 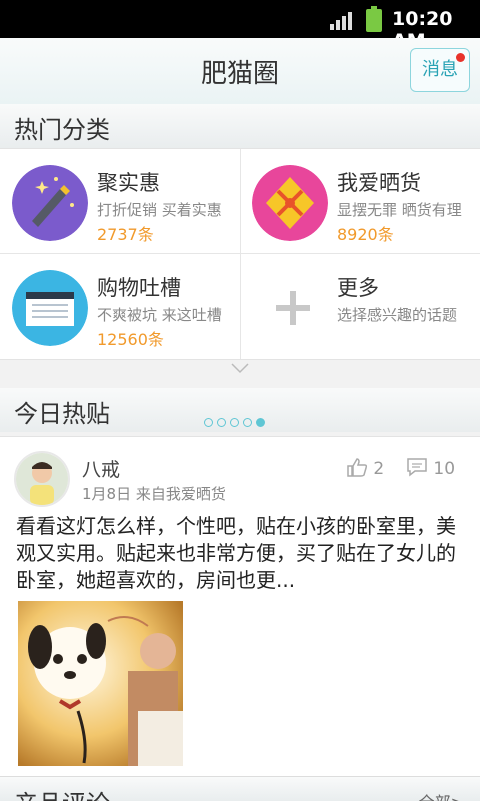 What do you see at coordinates (139, 288) in the screenshot?
I see `category-name: 购物吐槽` at bounding box center [139, 288].